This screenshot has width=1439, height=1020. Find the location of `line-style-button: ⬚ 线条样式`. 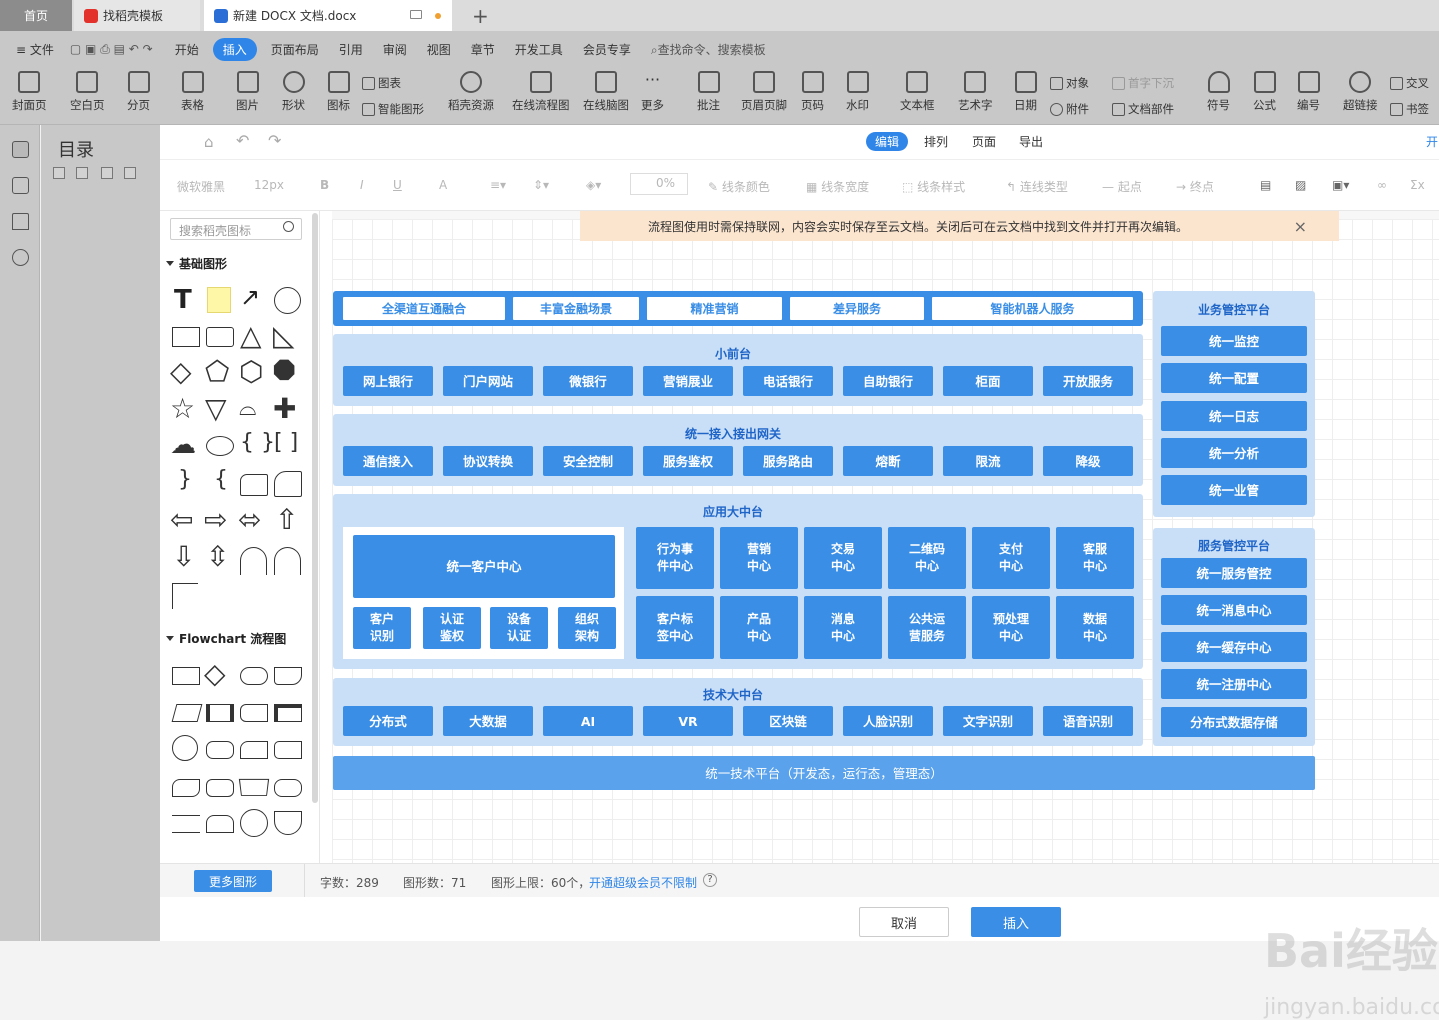

line-style-button: ⬚ 线条样式 is located at coordinates (933, 186).